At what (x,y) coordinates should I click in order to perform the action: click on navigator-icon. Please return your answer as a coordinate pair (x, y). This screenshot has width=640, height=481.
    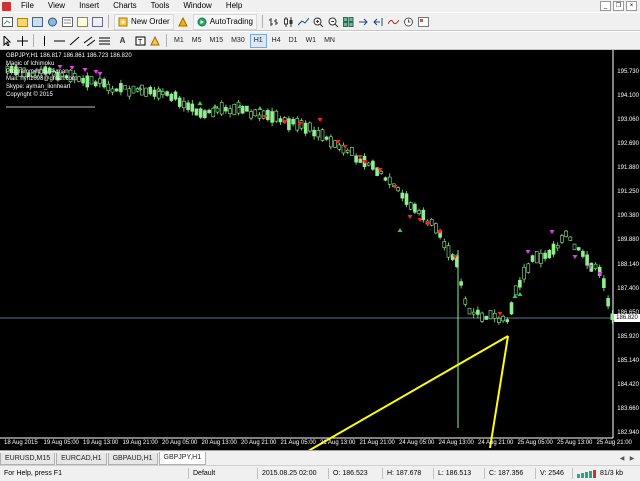
    Looking at the image, I should click on (52, 21).